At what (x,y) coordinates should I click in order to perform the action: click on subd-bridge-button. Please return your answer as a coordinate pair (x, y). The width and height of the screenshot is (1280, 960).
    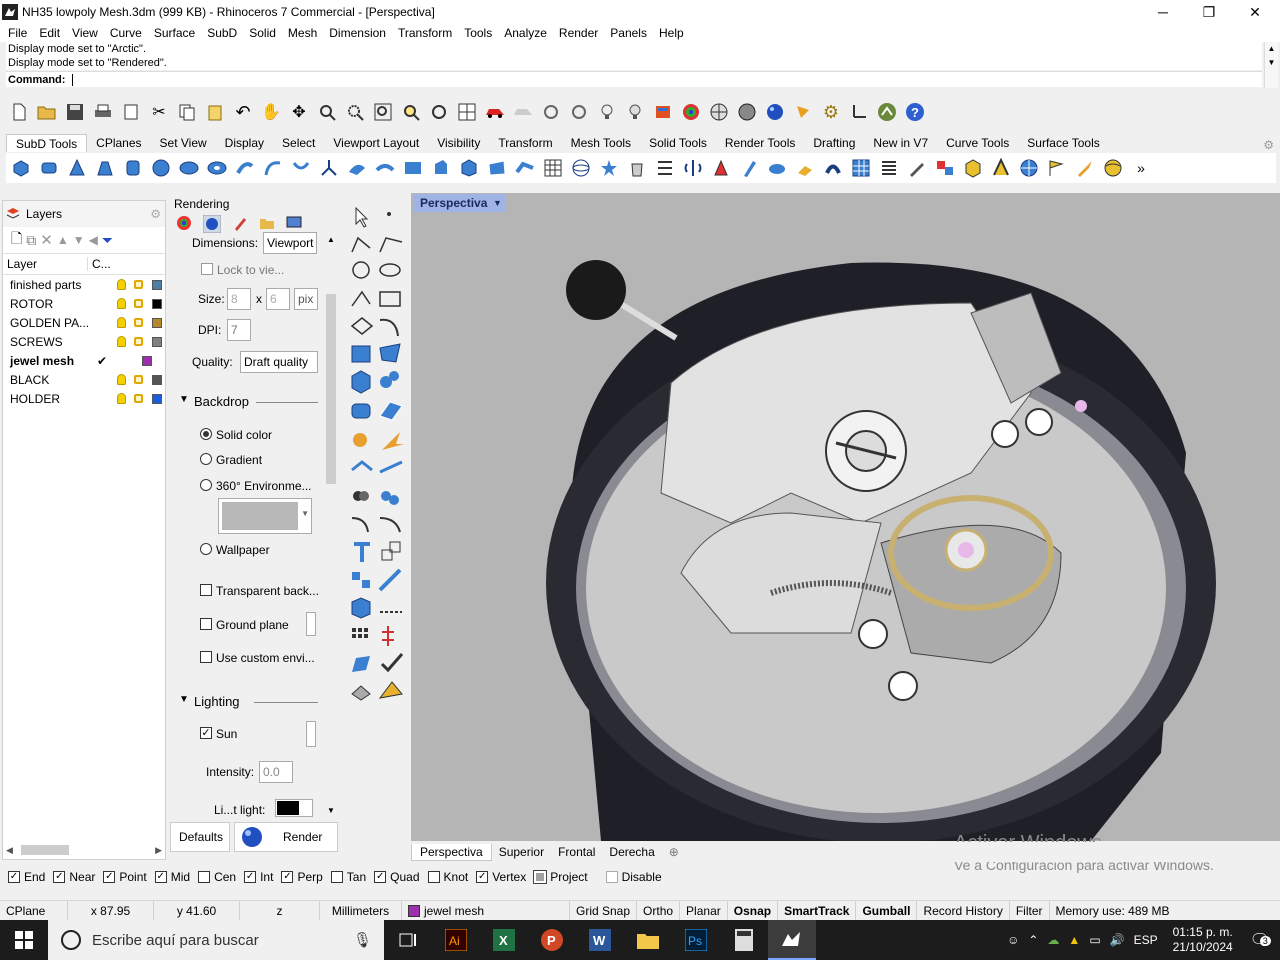
    Looking at the image, I should click on (413, 168).